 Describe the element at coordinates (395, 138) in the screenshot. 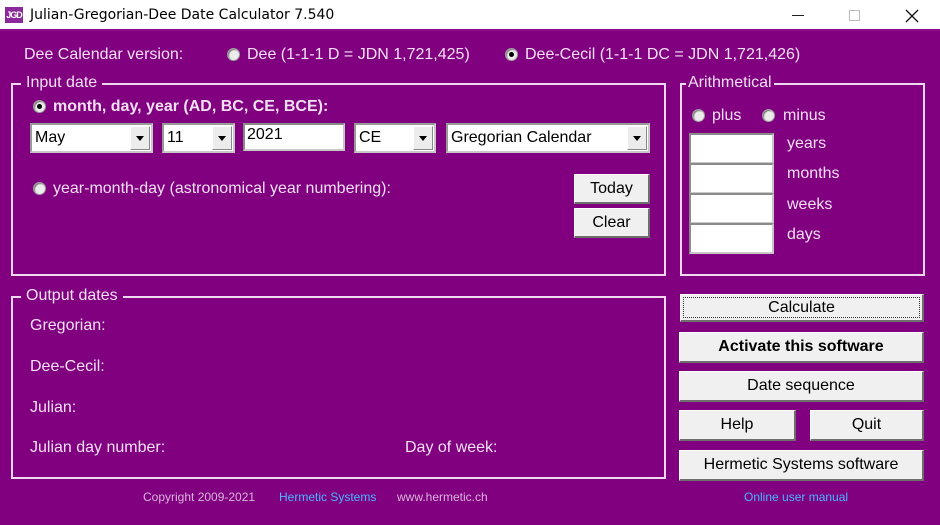

I see `era-select: CE` at that location.